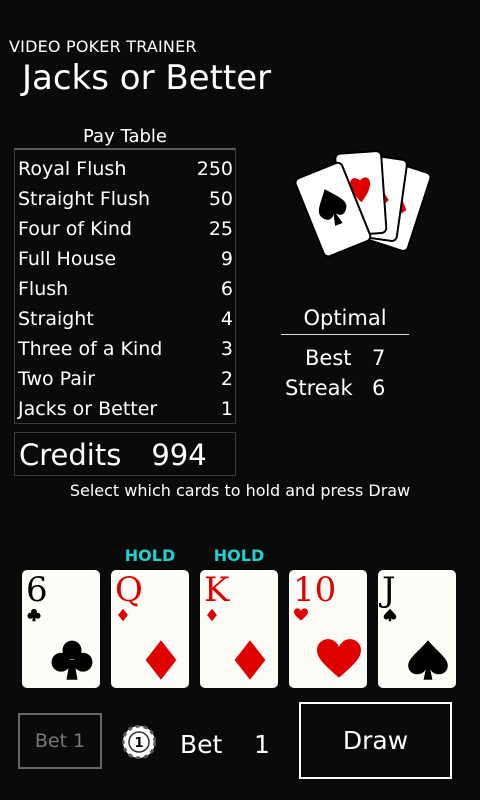 Image resolution: width=480 pixels, height=800 pixels. Describe the element at coordinates (125, 379) in the screenshot. I see `paytable-row: Two Pair 2` at that location.